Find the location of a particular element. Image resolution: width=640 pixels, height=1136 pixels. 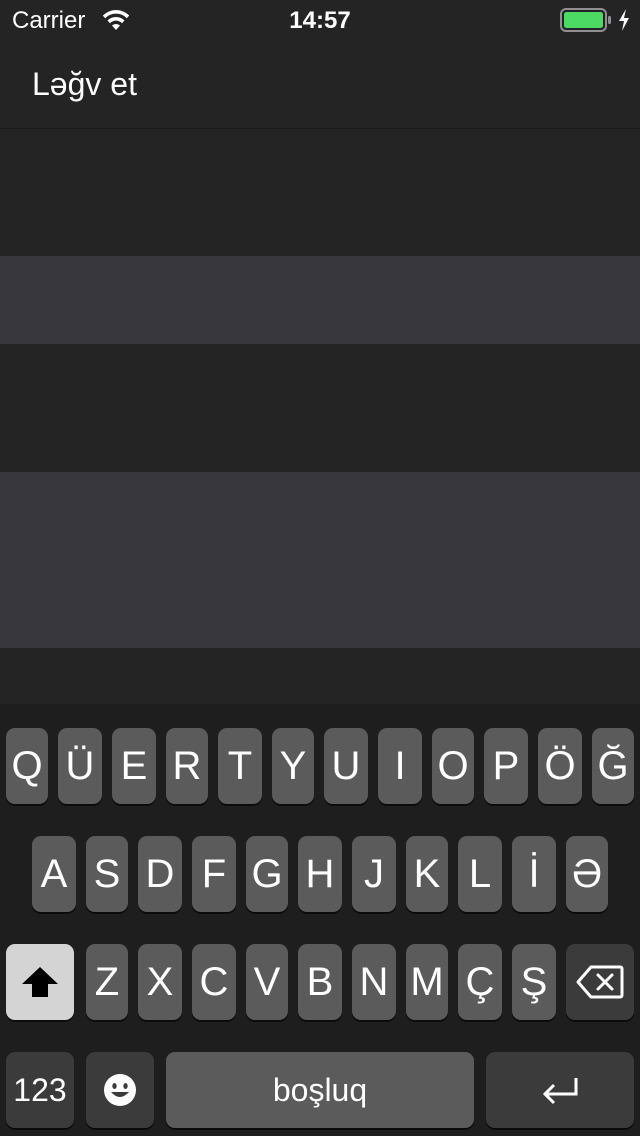

key-o: O is located at coordinates (453, 766).